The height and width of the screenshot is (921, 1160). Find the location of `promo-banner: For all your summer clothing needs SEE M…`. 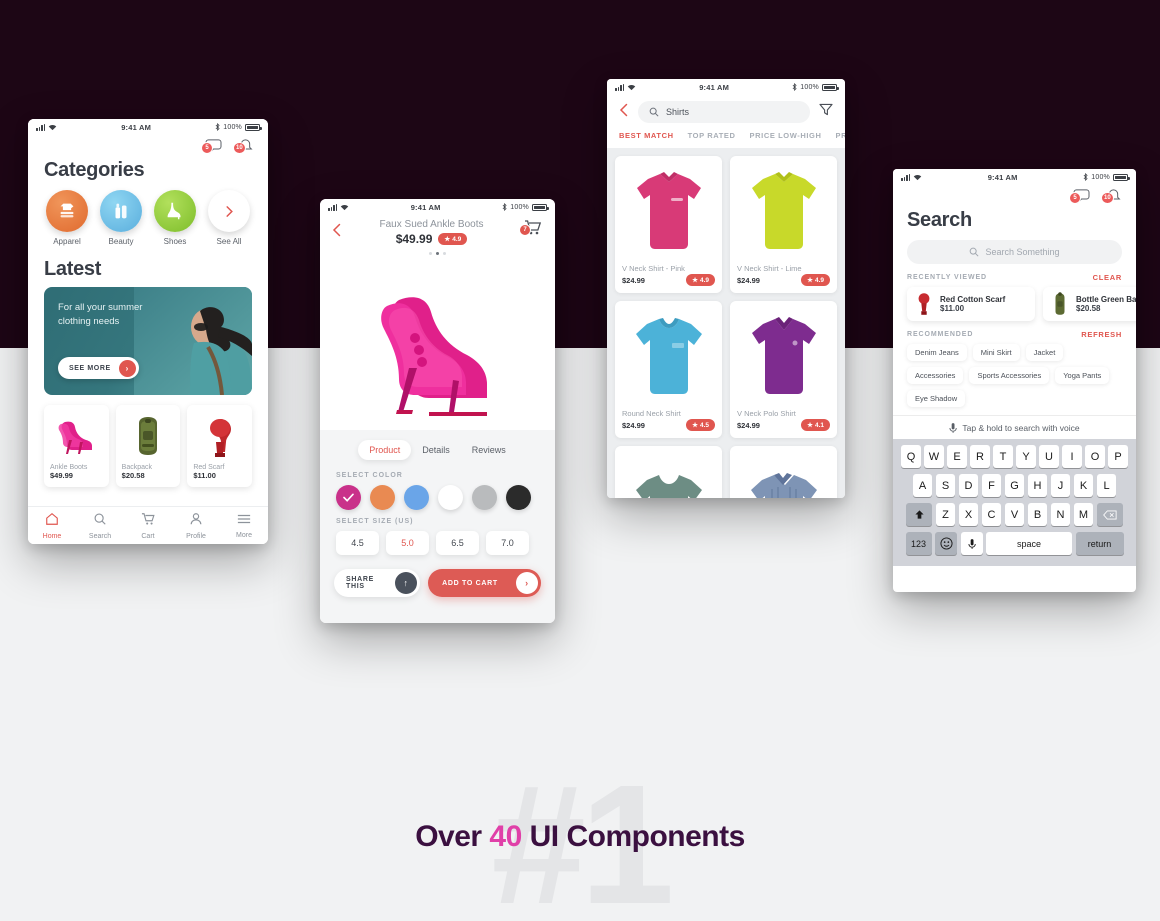

promo-banner: For all your summer clothing needs SEE M… is located at coordinates (148, 341).